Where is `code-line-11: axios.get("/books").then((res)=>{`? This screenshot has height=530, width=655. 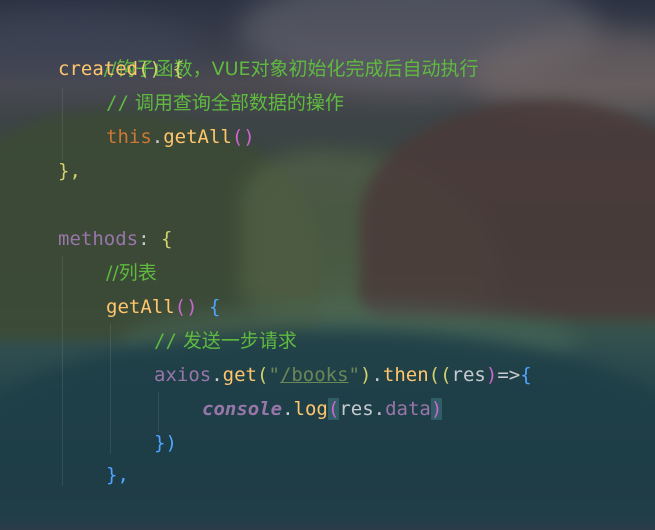 code-line-11: axios.get("/books").then((res)=>{ is located at coordinates (343, 375).